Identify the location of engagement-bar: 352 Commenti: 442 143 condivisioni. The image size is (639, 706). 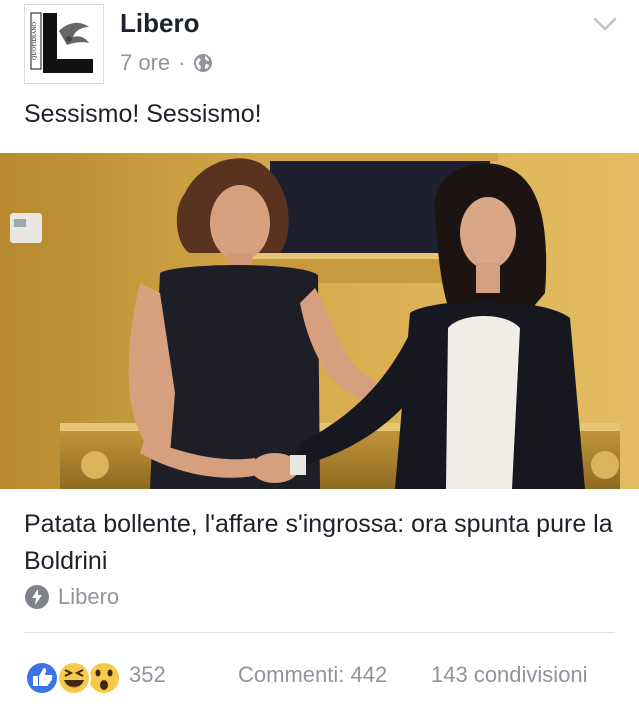
(319, 676).